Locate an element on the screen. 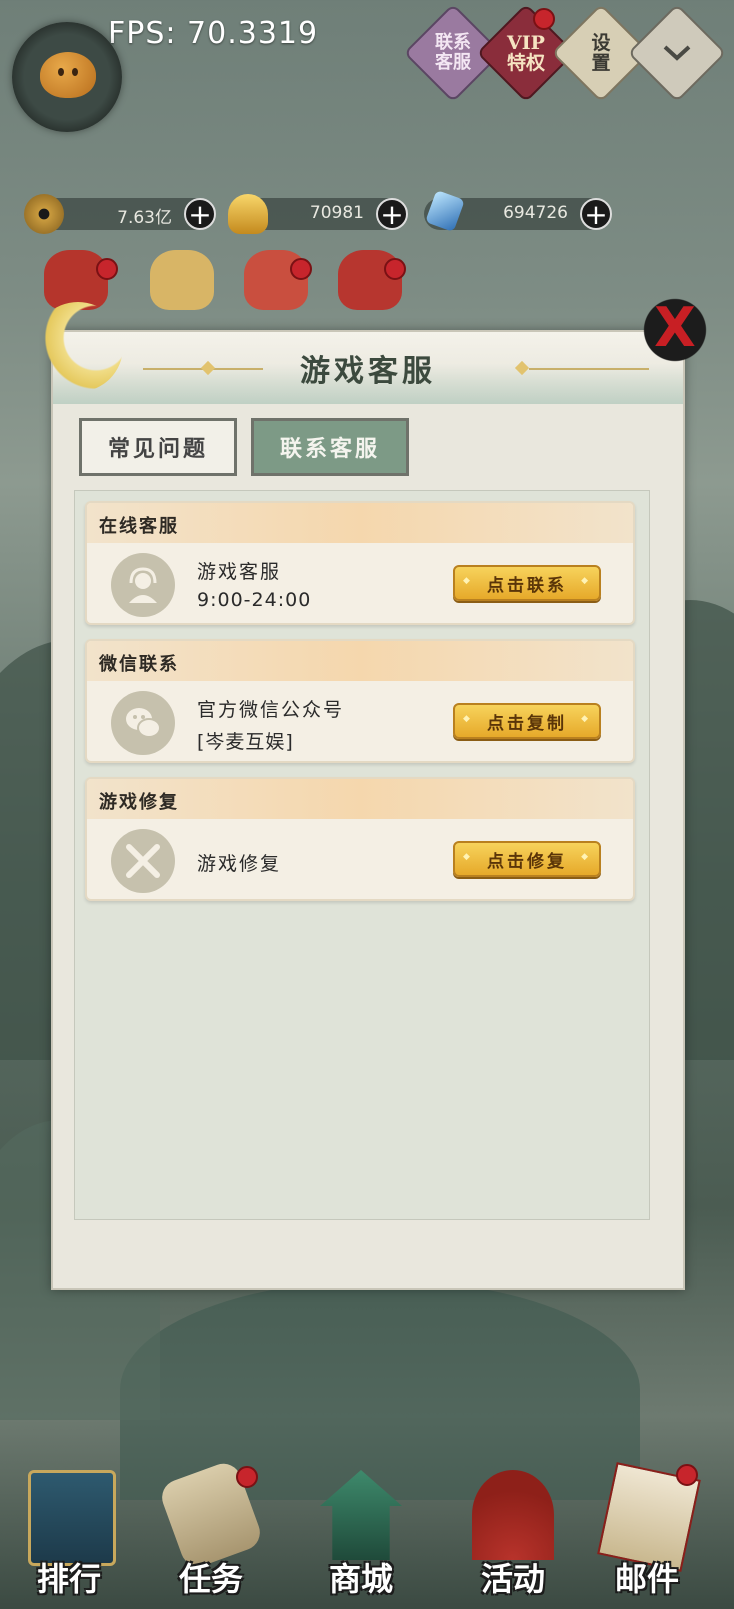  nav-shop: 商城 is located at coordinates (361, 1535).